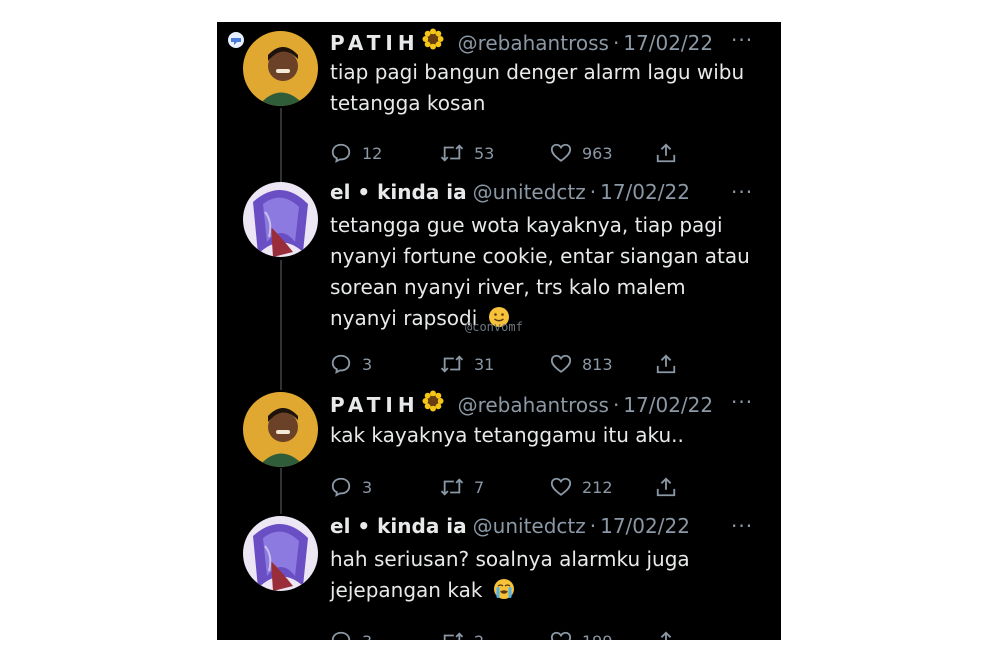  What do you see at coordinates (507, 435) in the screenshot?
I see `tweet-text-content: kak kayaknya tetanggamu itu aku..` at bounding box center [507, 435].